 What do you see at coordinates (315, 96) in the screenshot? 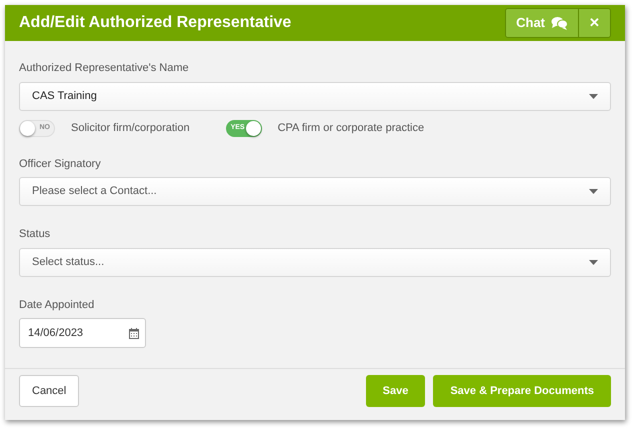
I see `select-field: CAS Training` at bounding box center [315, 96].